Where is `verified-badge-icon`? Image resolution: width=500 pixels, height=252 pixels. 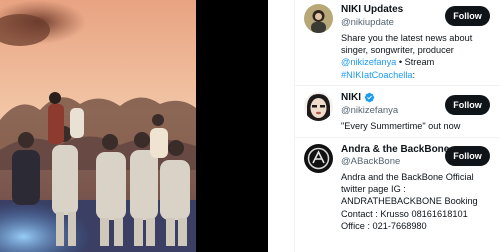 verified-badge-icon is located at coordinates (369, 97).